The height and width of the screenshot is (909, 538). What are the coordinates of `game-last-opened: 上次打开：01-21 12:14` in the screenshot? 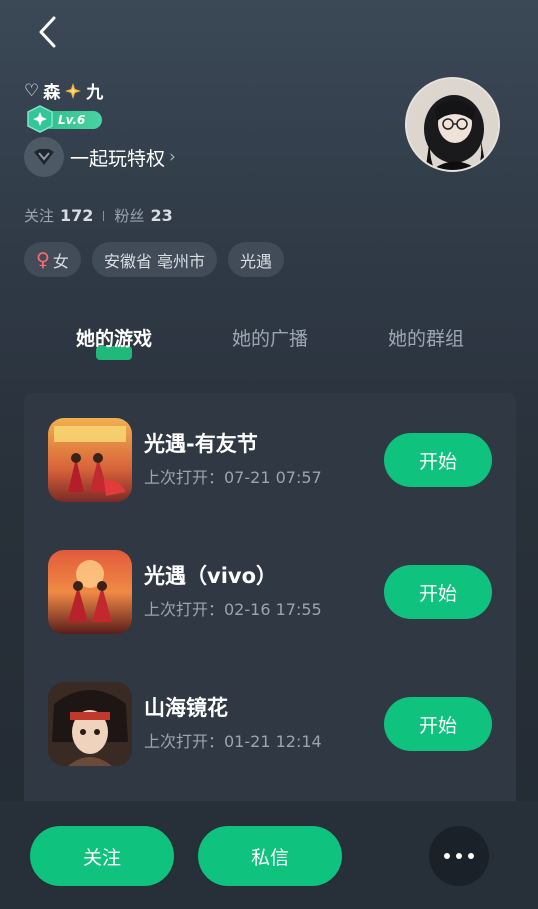 It's located at (233, 741).